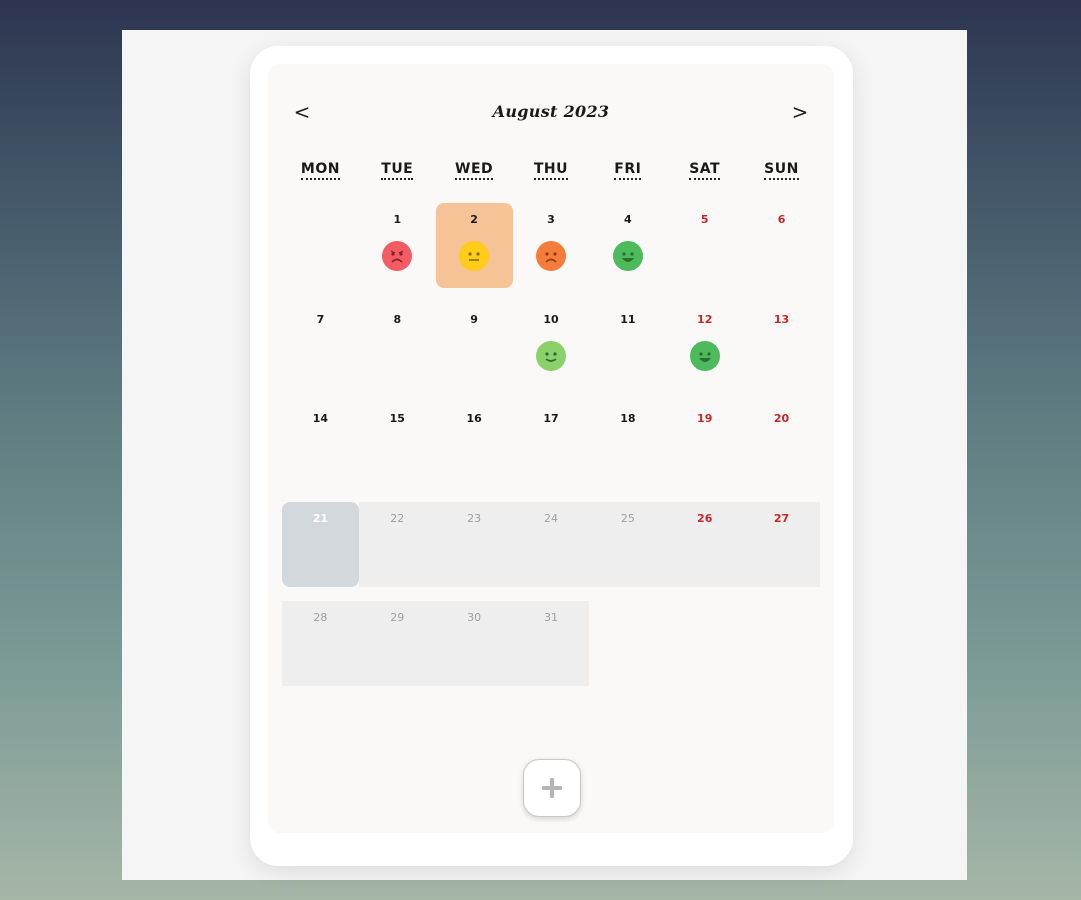 This screenshot has width=1081, height=900. Describe the element at coordinates (397, 319) in the screenshot. I see `day-number: 8` at that location.